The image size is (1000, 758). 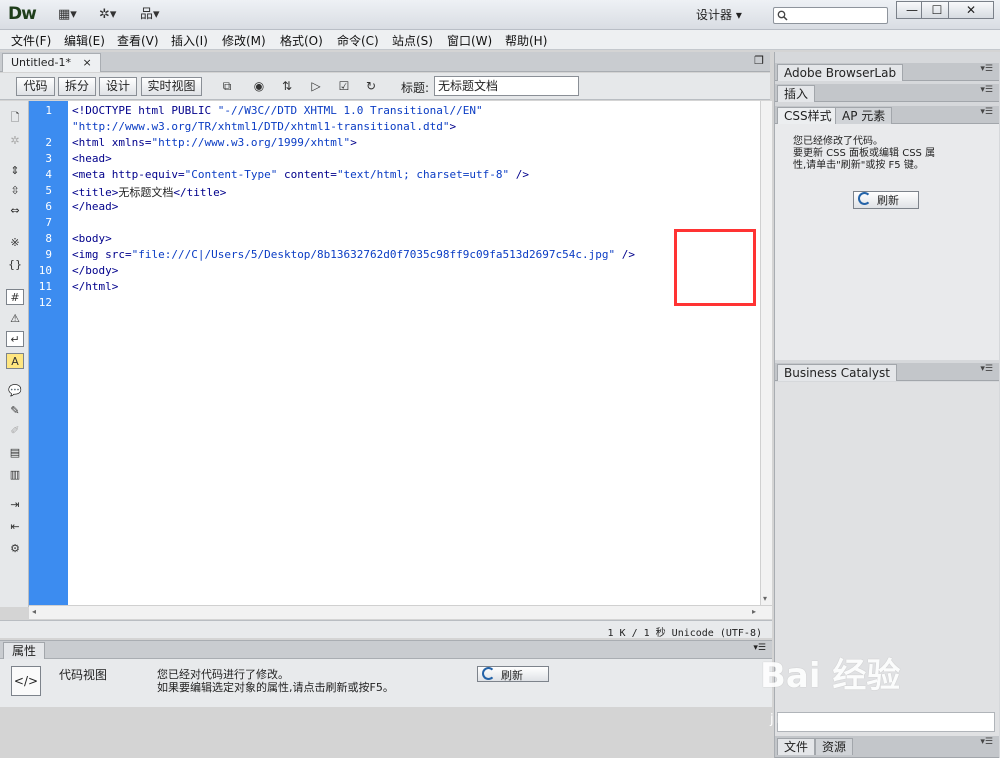 I want to click on workspace-switcher: 设计器 ▾, so click(x=719, y=14).